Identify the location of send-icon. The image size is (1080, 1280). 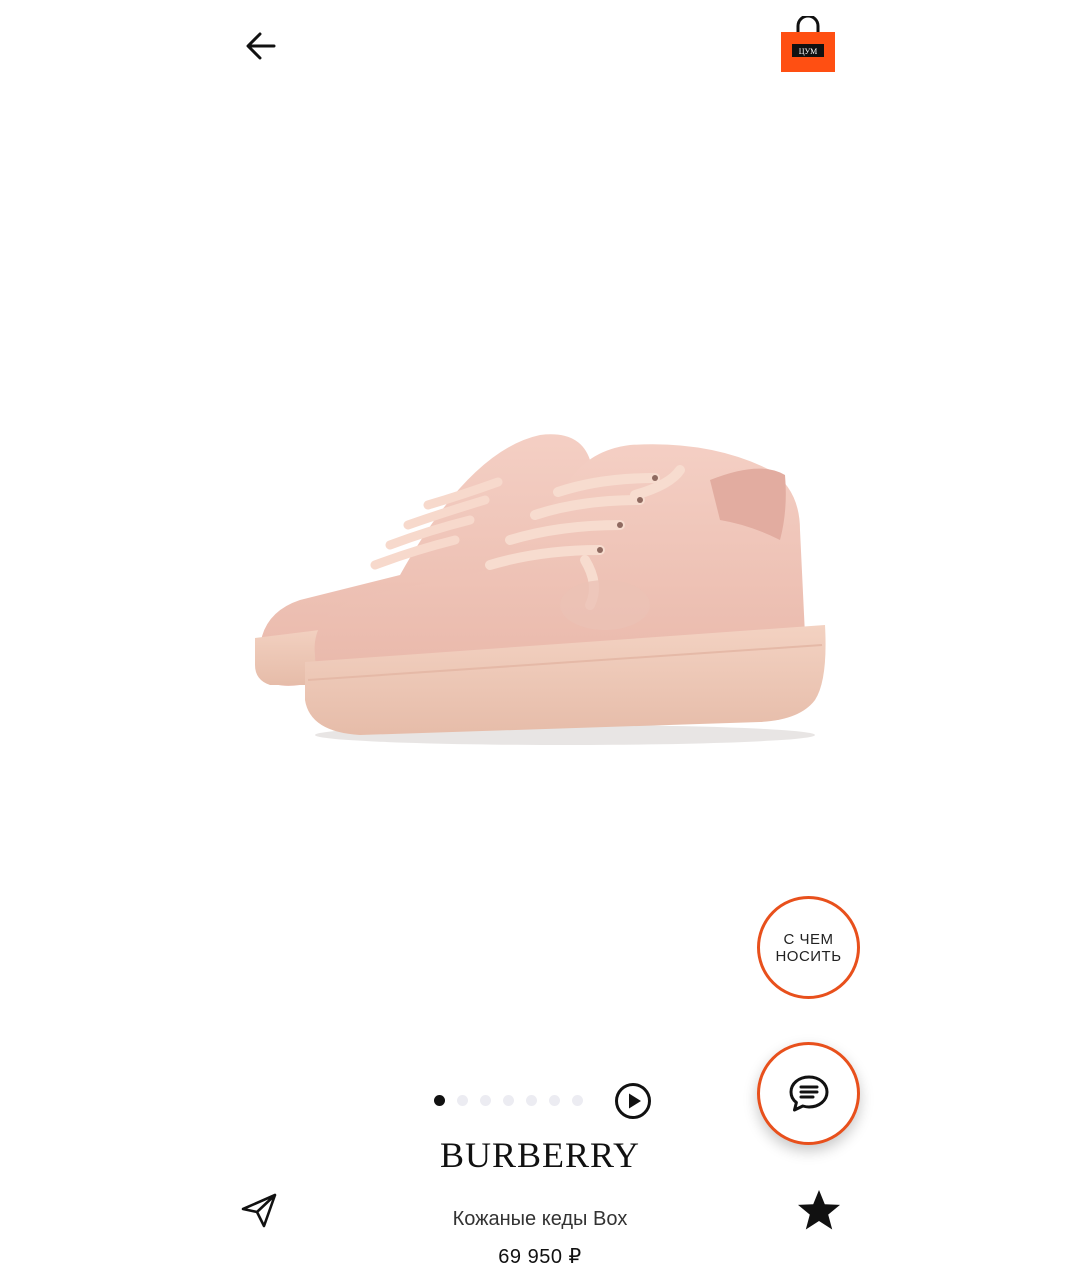
(259, 1210).